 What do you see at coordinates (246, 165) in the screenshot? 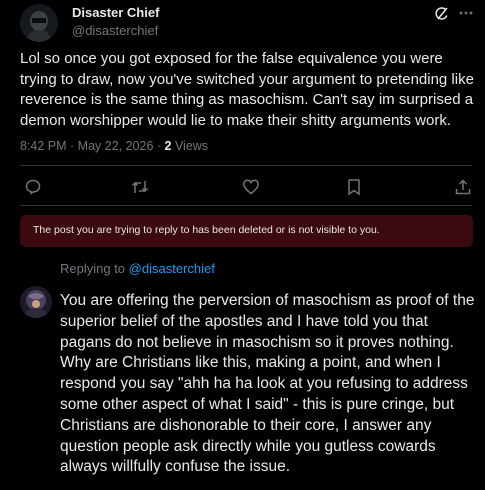
I see `divider-top` at bounding box center [246, 165].